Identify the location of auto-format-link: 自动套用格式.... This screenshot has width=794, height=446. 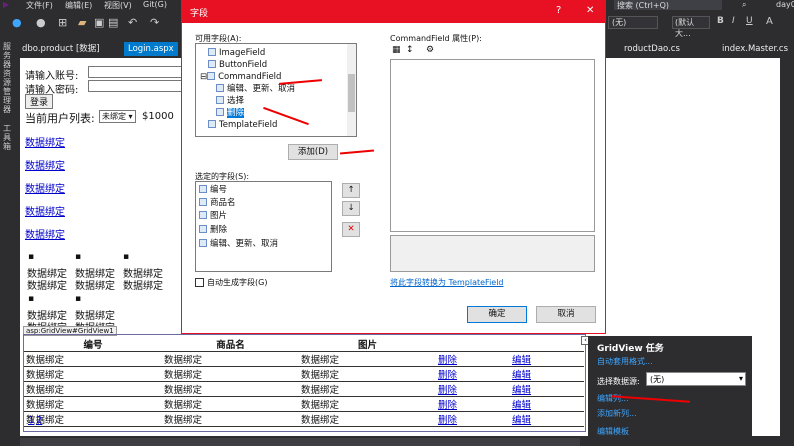
(625, 361).